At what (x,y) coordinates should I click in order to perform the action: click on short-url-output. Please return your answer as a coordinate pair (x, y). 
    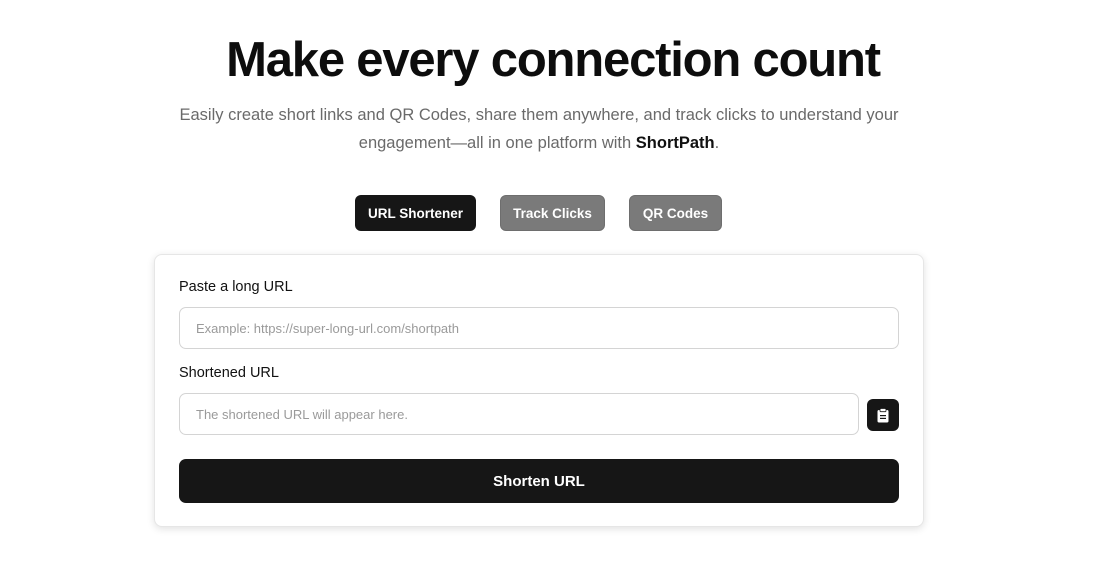
    Looking at the image, I should click on (519, 414).